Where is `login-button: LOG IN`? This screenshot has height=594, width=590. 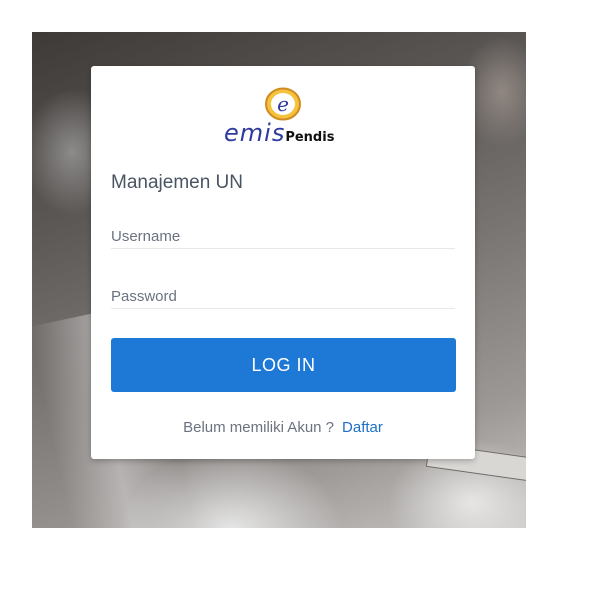
login-button: LOG IN is located at coordinates (283, 365).